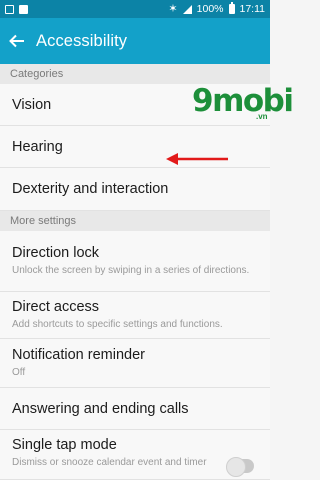  I want to click on item-label: Dexterity and interaction, so click(90, 189).